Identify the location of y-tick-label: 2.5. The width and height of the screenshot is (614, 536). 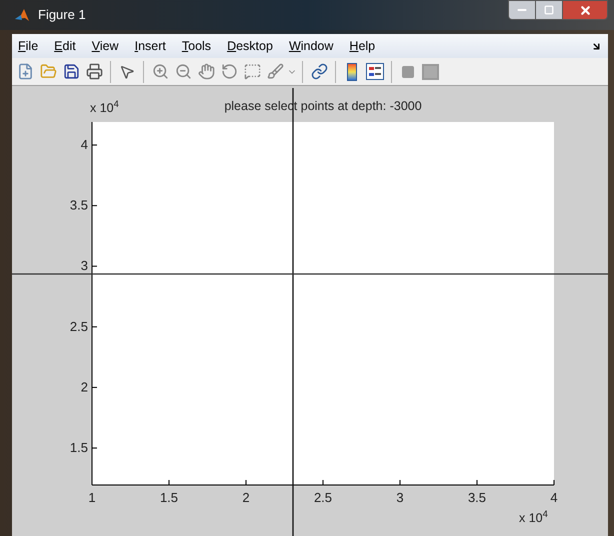
(79, 326).